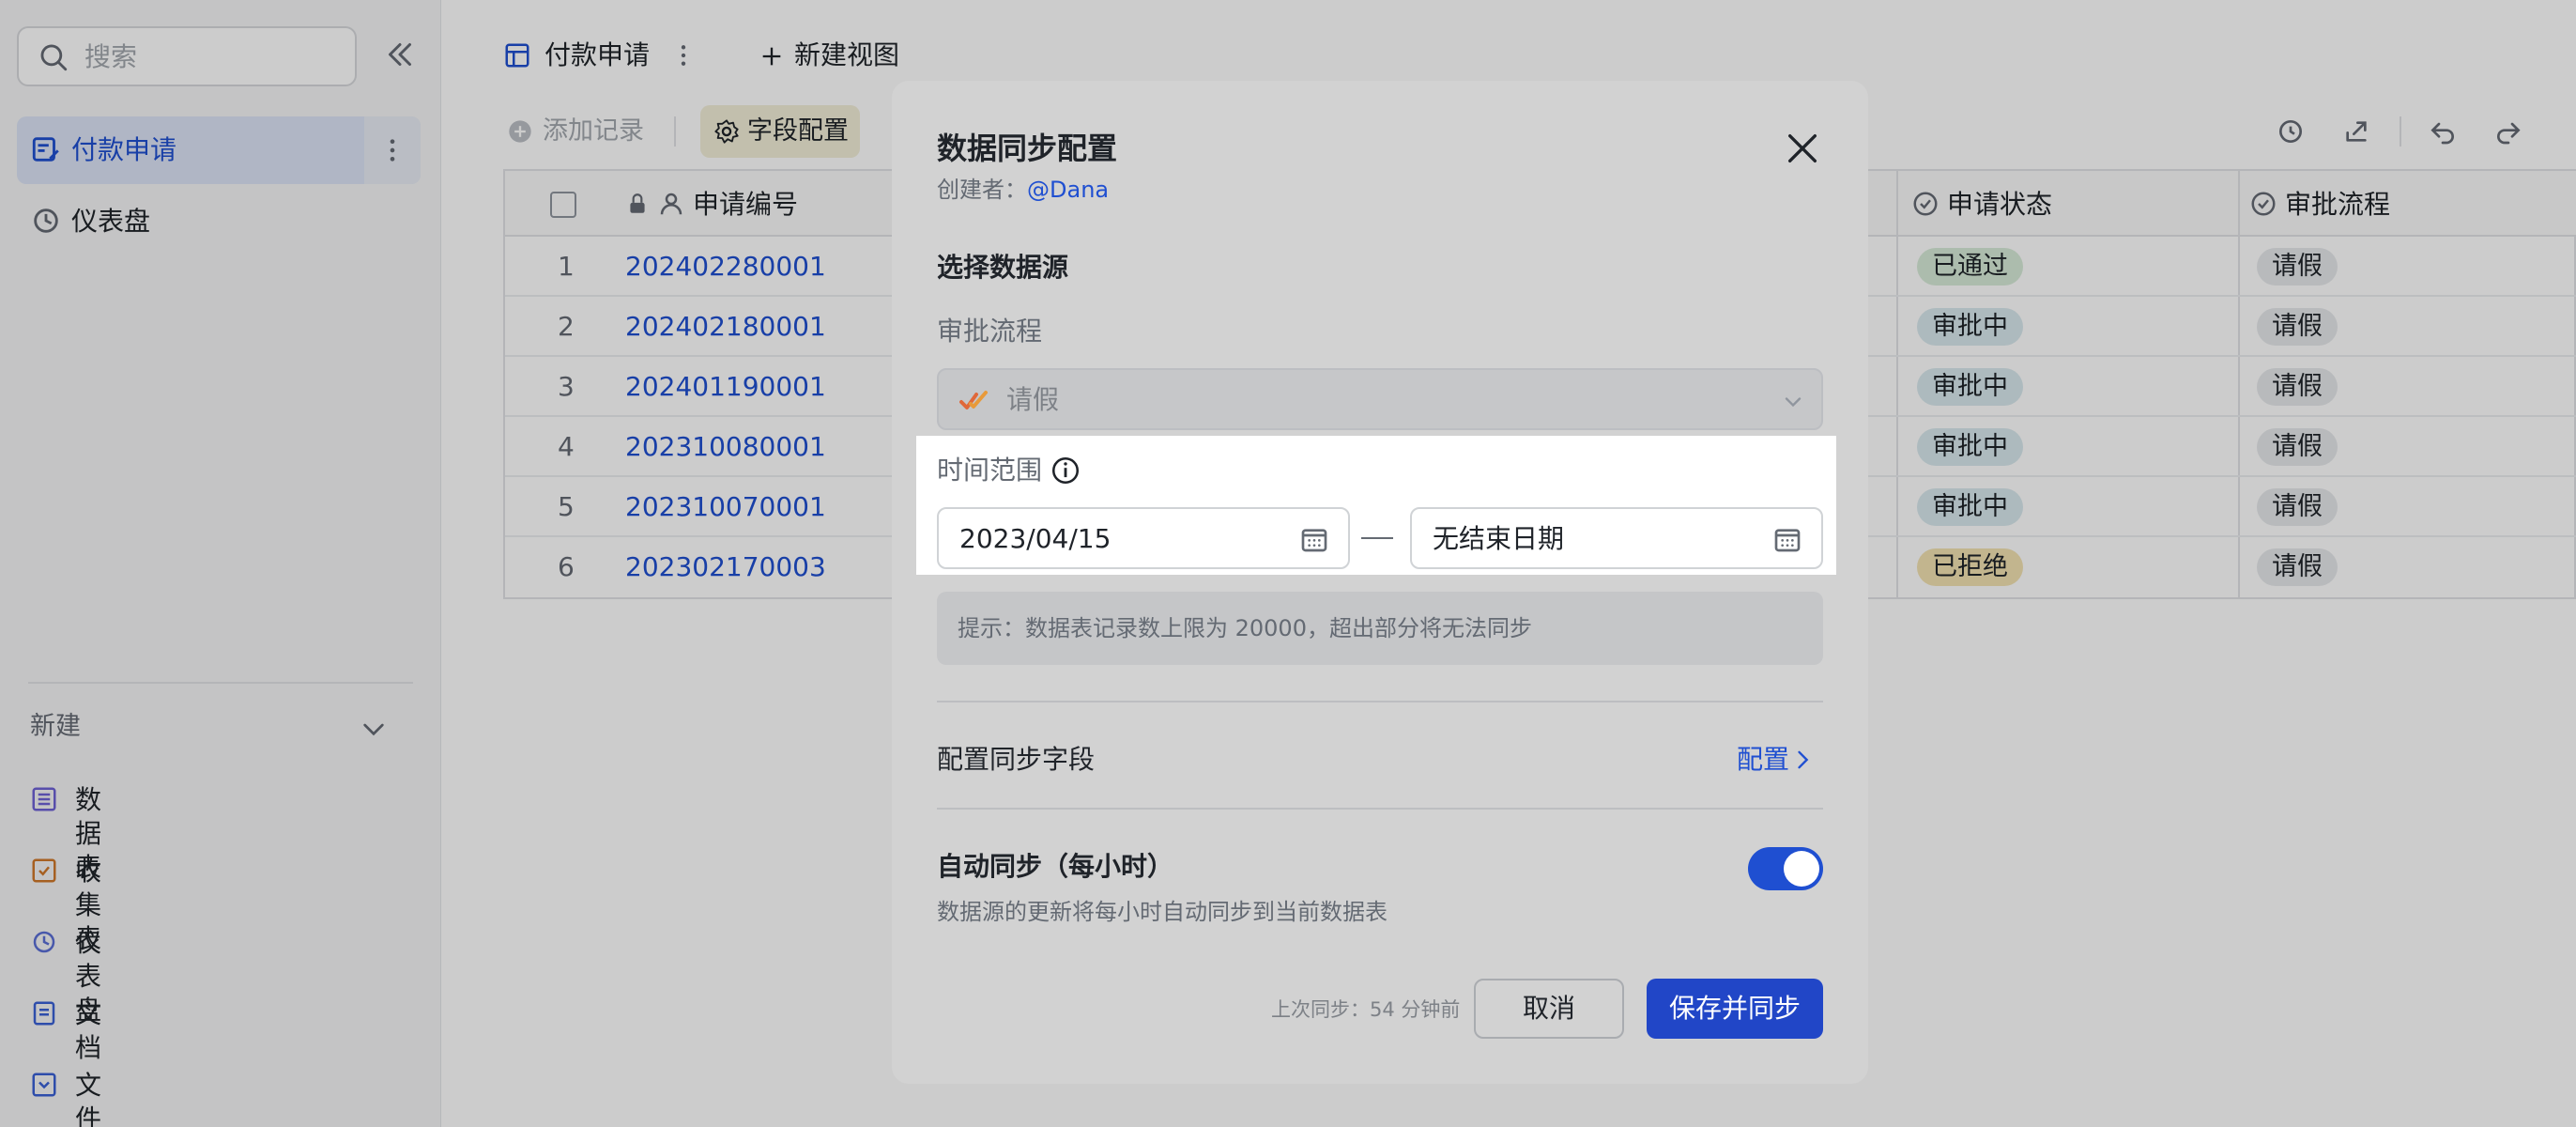 The image size is (2576, 1127). Describe the element at coordinates (1163, 912) in the screenshot. I see `auto-sync-description: 数据源的更新将每小时自动同步到当前数据表` at that location.